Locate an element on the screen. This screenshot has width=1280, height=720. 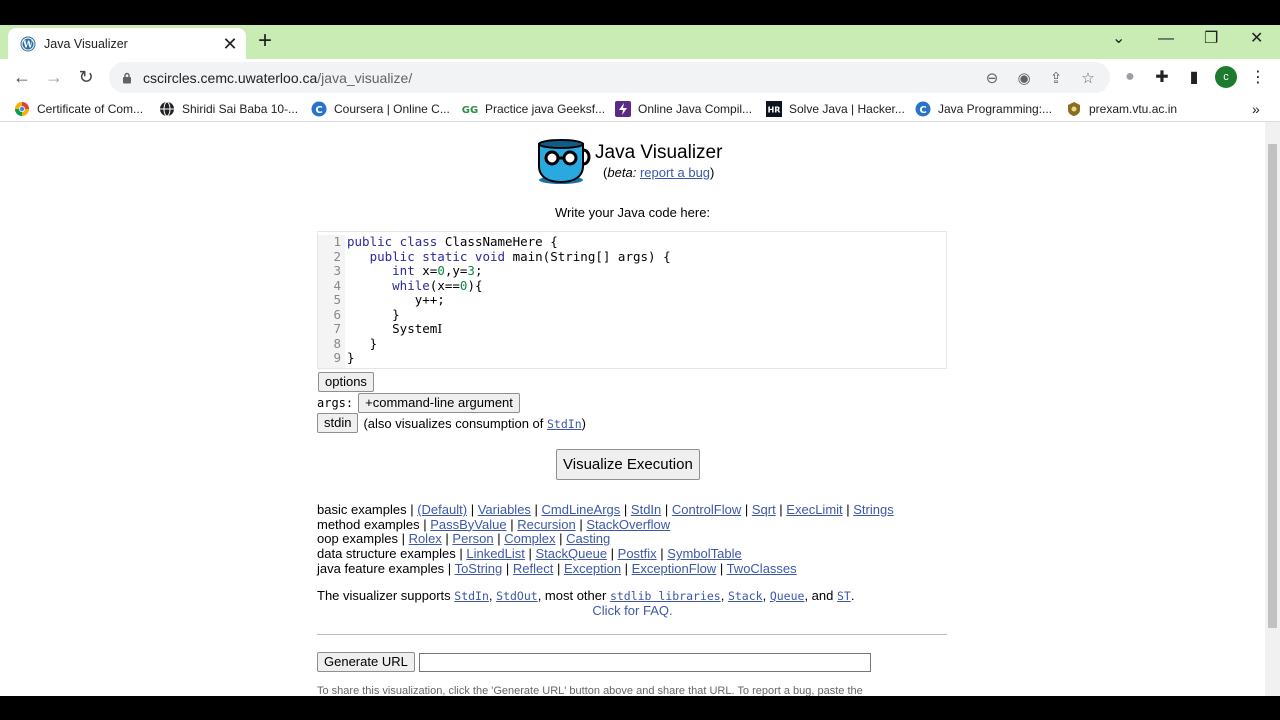
example-link: SymbolTable is located at coordinates (704, 553).